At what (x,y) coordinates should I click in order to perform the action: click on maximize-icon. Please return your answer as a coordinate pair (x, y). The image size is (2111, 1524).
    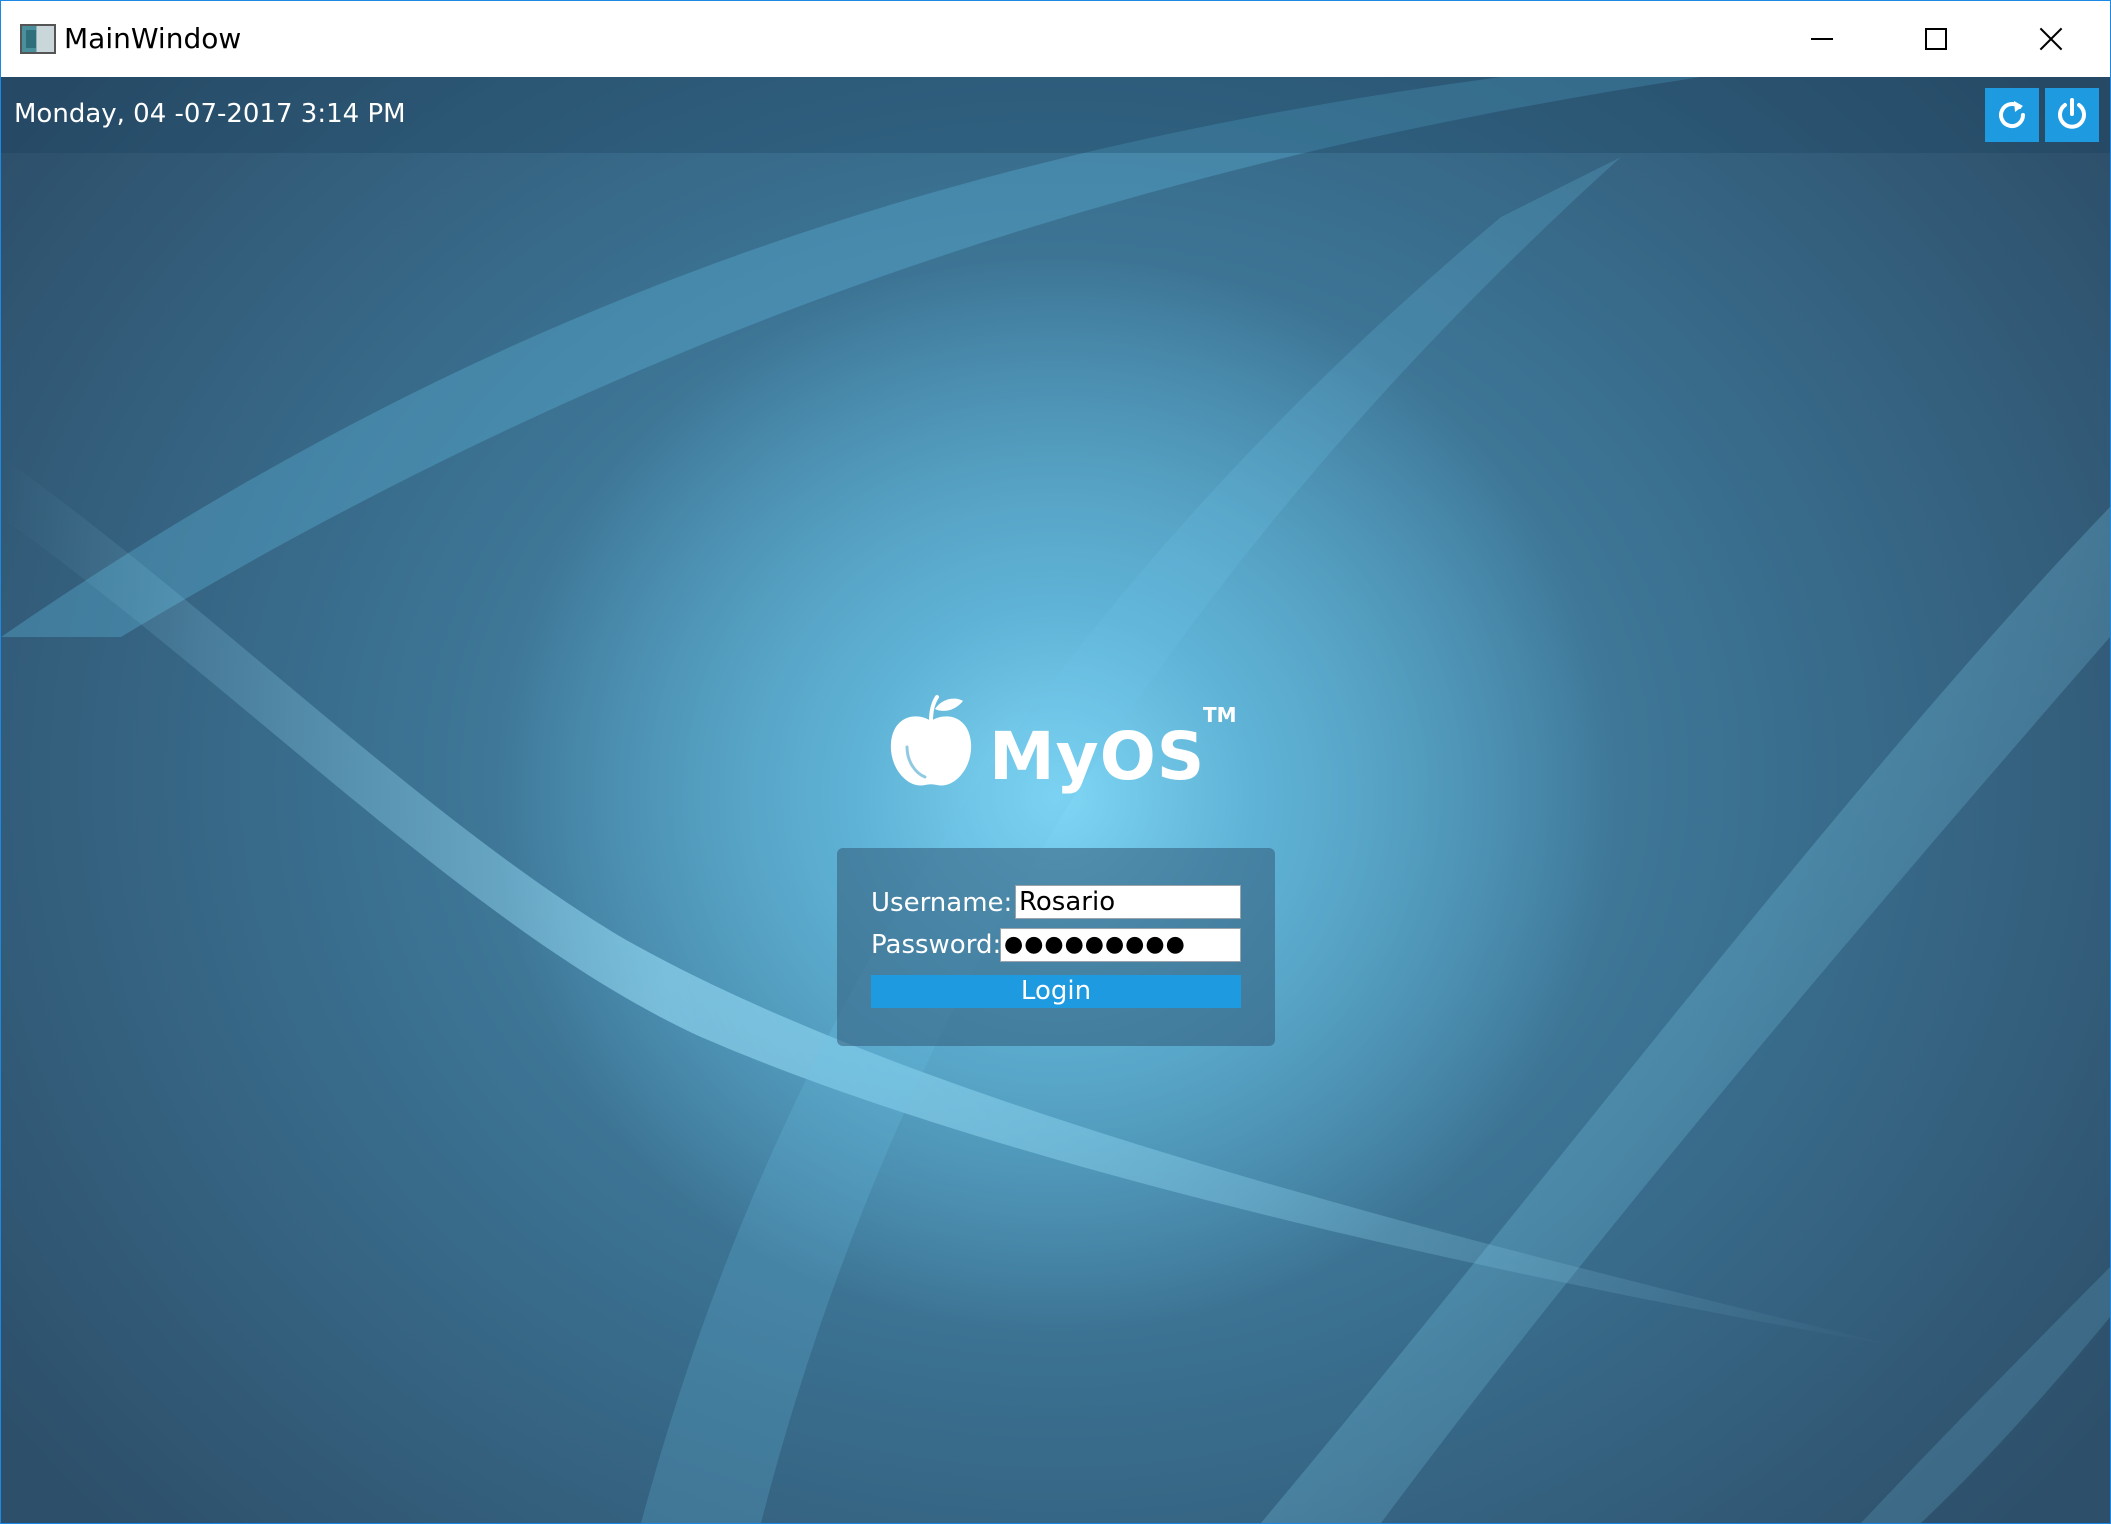
    Looking at the image, I should click on (1936, 39).